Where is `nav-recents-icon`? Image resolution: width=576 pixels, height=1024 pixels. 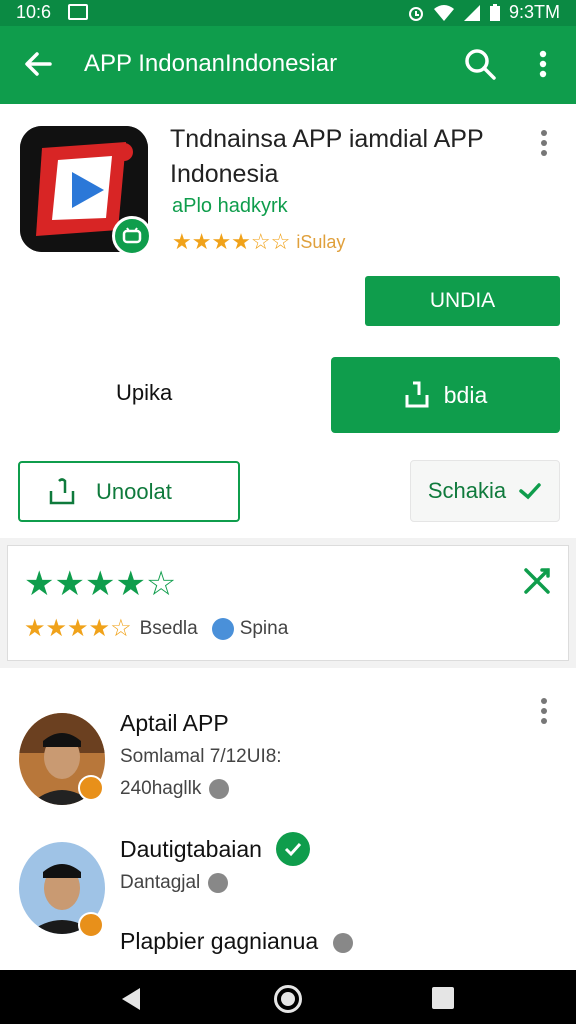 nav-recents-icon is located at coordinates (443, 998).